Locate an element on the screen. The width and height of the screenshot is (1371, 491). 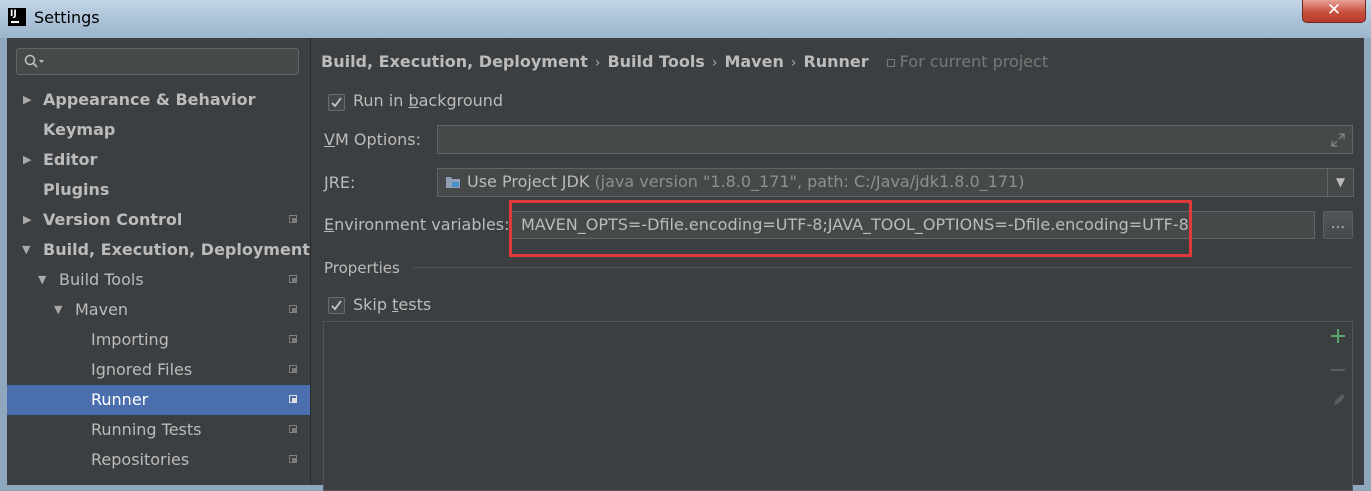
intellij-logo-icon: IJ is located at coordinates (17, 17).